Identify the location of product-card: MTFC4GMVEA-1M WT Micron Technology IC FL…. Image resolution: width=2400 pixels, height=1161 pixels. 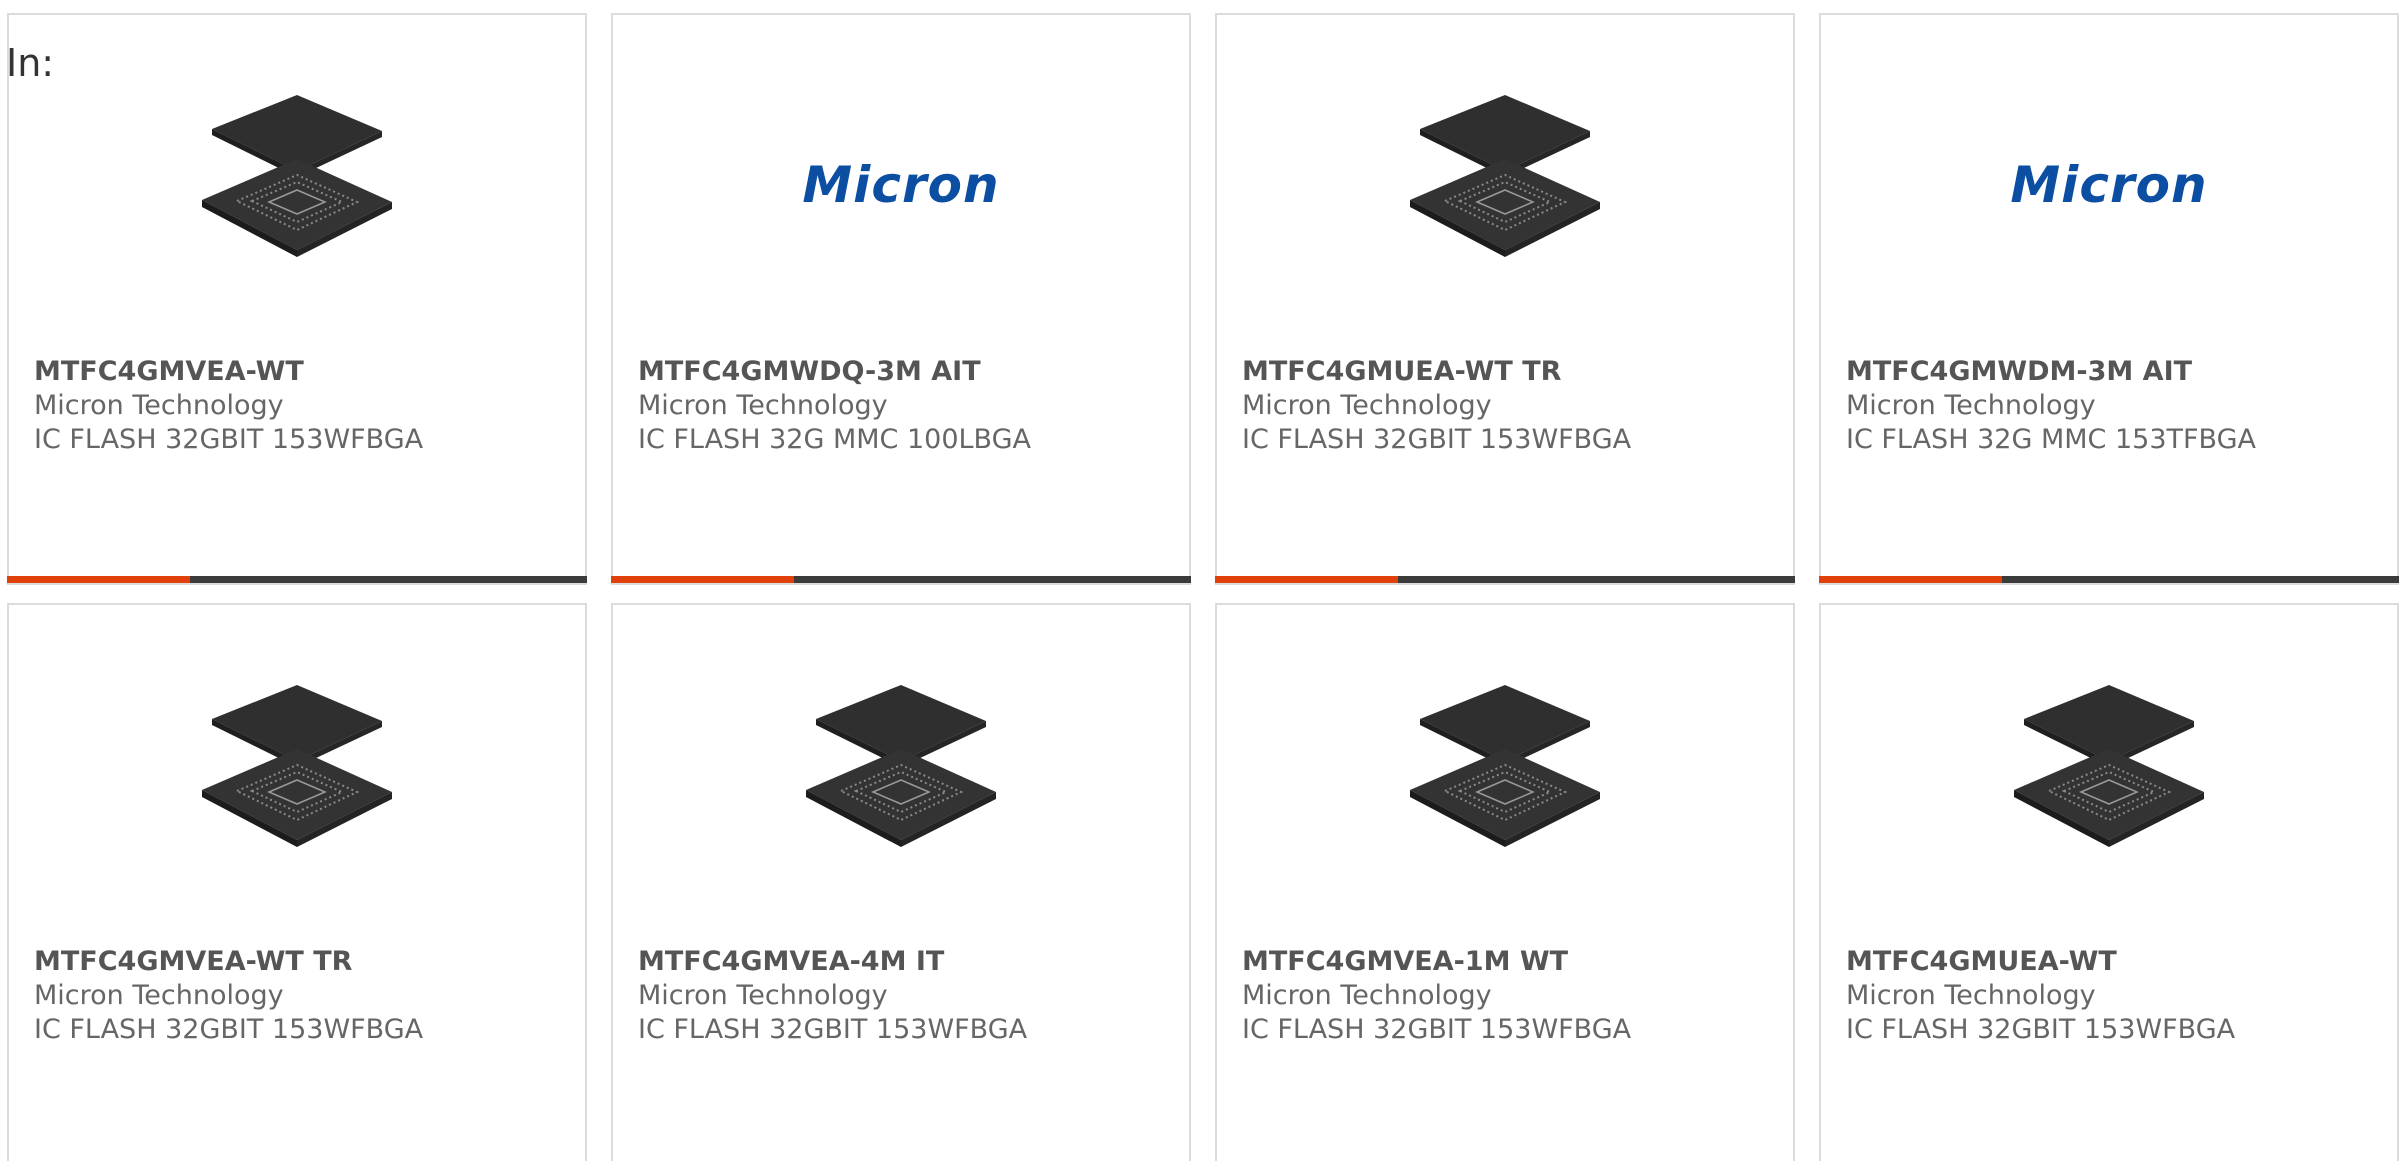
(1505, 882).